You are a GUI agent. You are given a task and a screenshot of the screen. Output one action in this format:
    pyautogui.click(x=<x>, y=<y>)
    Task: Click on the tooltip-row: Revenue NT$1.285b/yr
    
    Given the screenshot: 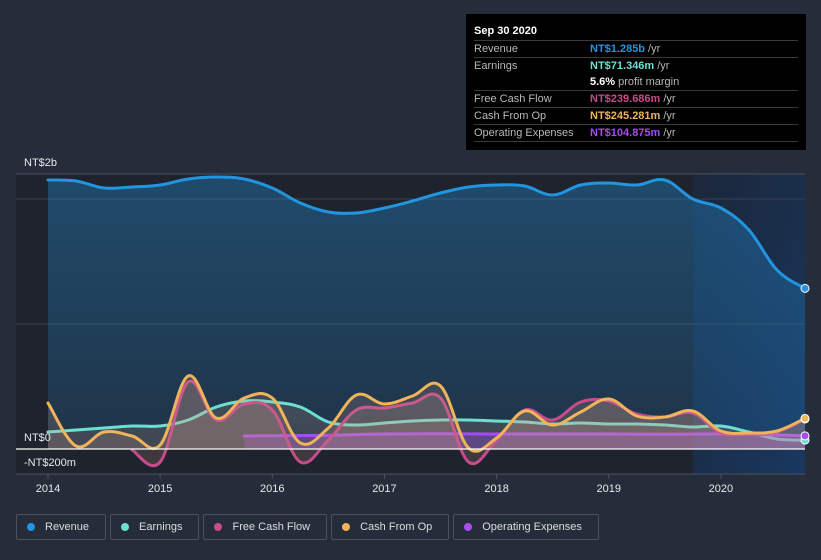 What is the action you would take?
    pyautogui.click(x=636, y=49)
    